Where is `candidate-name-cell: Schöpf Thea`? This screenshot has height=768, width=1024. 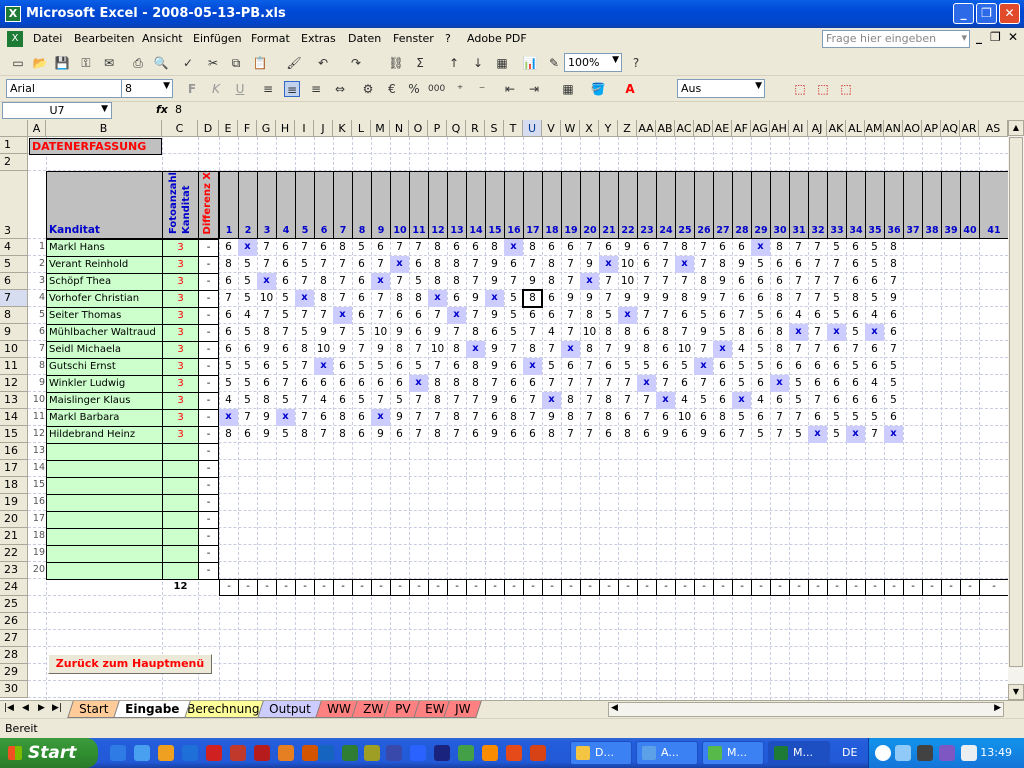
candidate-name-cell: Schöpf Thea is located at coordinates (104, 282).